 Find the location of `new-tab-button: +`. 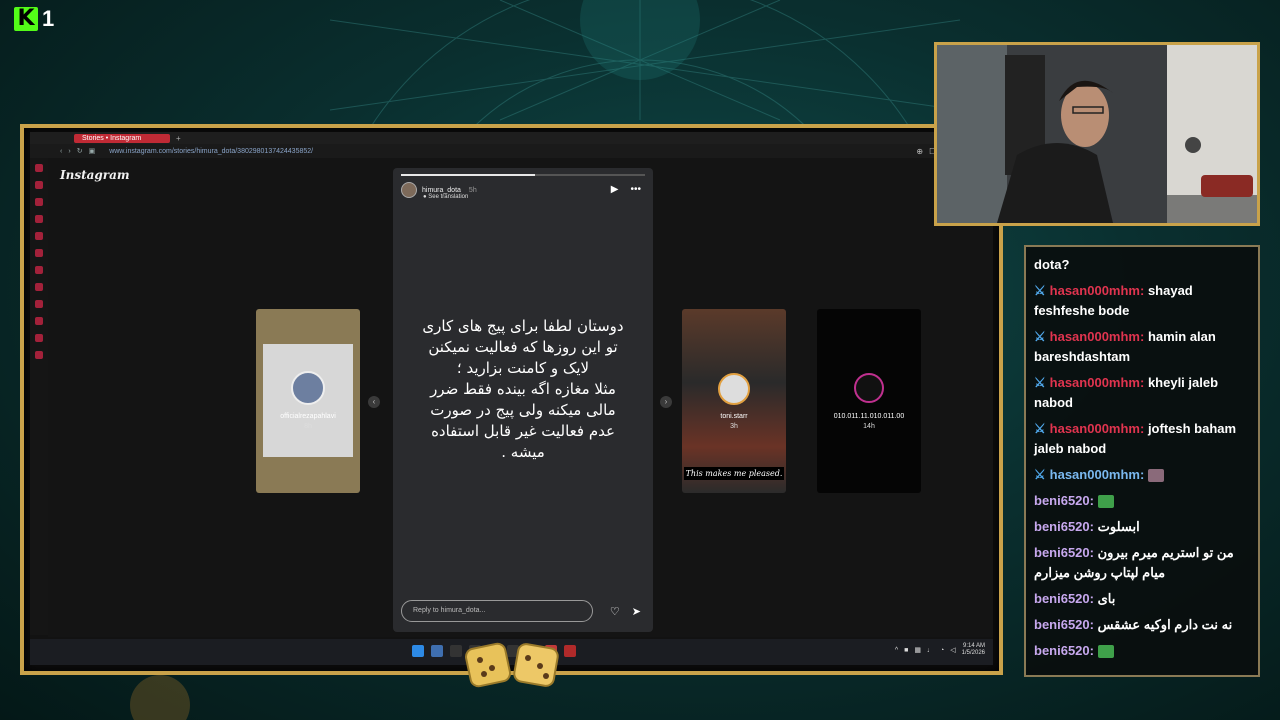

new-tab-button: + is located at coordinates (178, 138).